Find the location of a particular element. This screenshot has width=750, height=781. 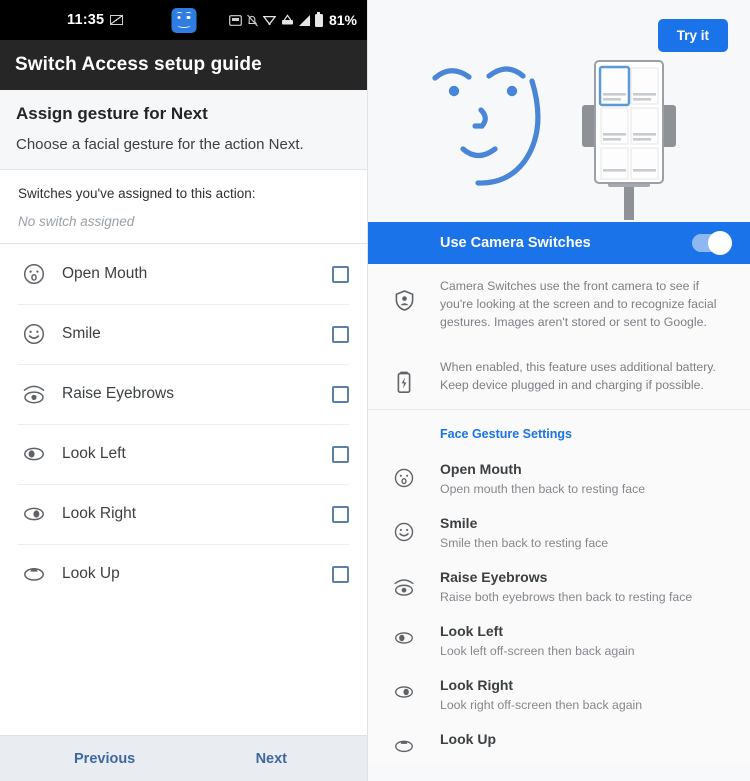

face-gesture-title: Look Up is located at coordinates (468, 739).